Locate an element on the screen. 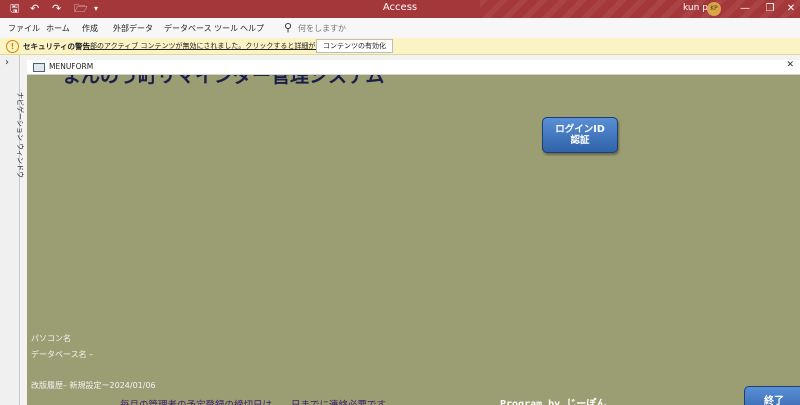 The width and height of the screenshot is (800, 405). form-tab-title: MENUFORM is located at coordinates (71, 66).